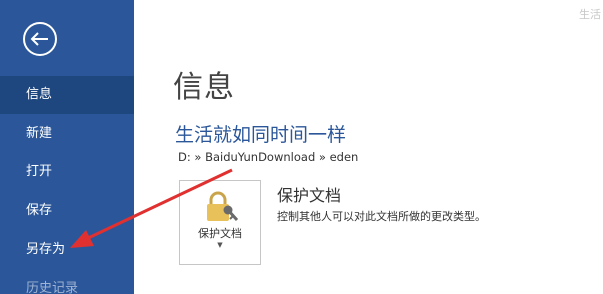  What do you see at coordinates (261, 135) in the screenshot?
I see `document-title: 生活就如同时间一样` at bounding box center [261, 135].